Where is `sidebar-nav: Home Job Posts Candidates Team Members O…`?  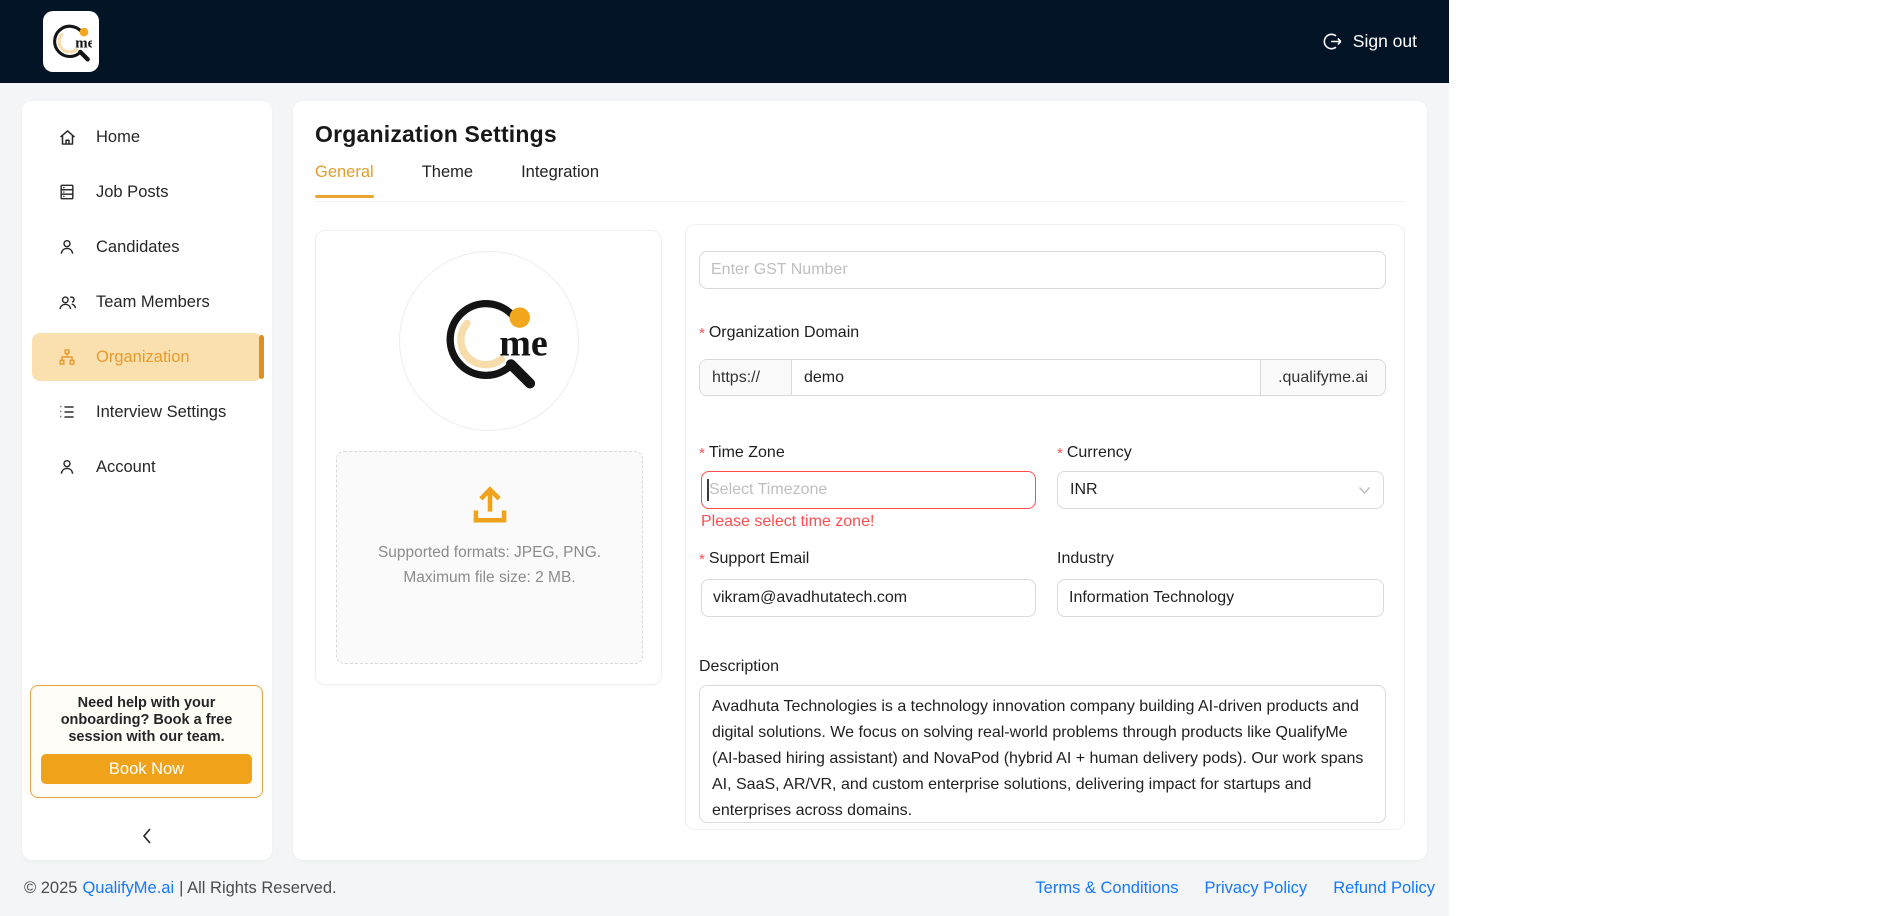 sidebar-nav: Home Job Posts Candidates Team Members O… is located at coordinates (147, 305).